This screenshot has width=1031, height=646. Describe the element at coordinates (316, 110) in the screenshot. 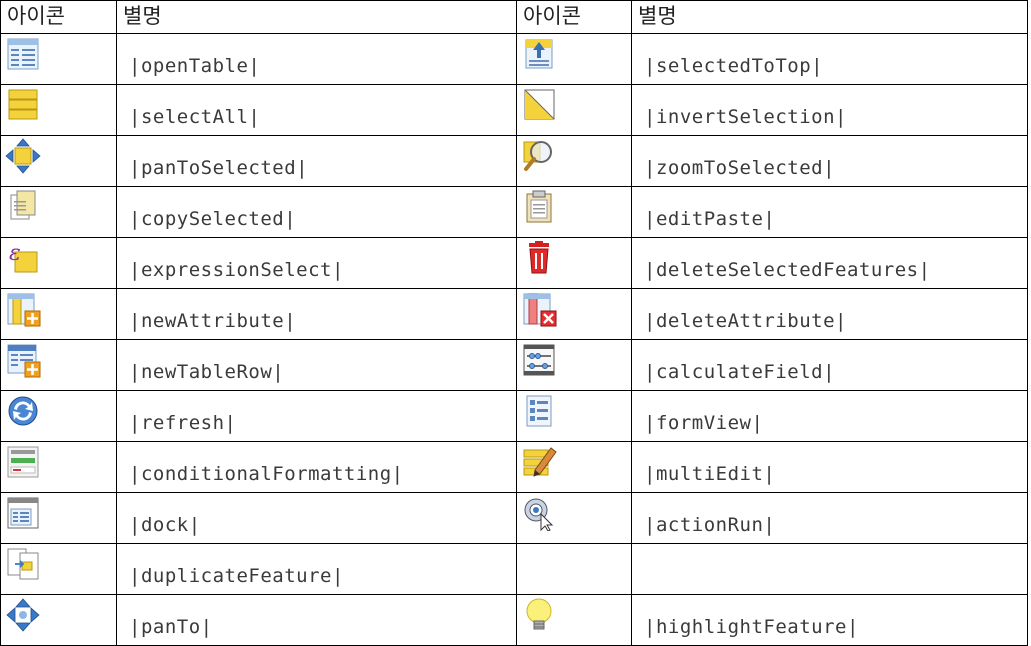

I see `left-alias-cell: |selectAll|` at that location.